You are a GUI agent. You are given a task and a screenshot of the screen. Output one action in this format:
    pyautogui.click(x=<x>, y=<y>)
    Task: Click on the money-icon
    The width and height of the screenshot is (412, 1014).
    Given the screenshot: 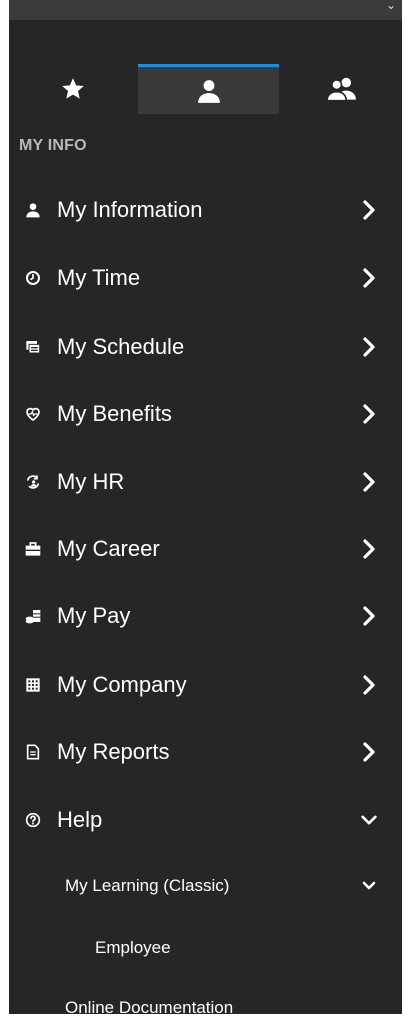 What is the action you would take?
    pyautogui.click(x=33, y=616)
    